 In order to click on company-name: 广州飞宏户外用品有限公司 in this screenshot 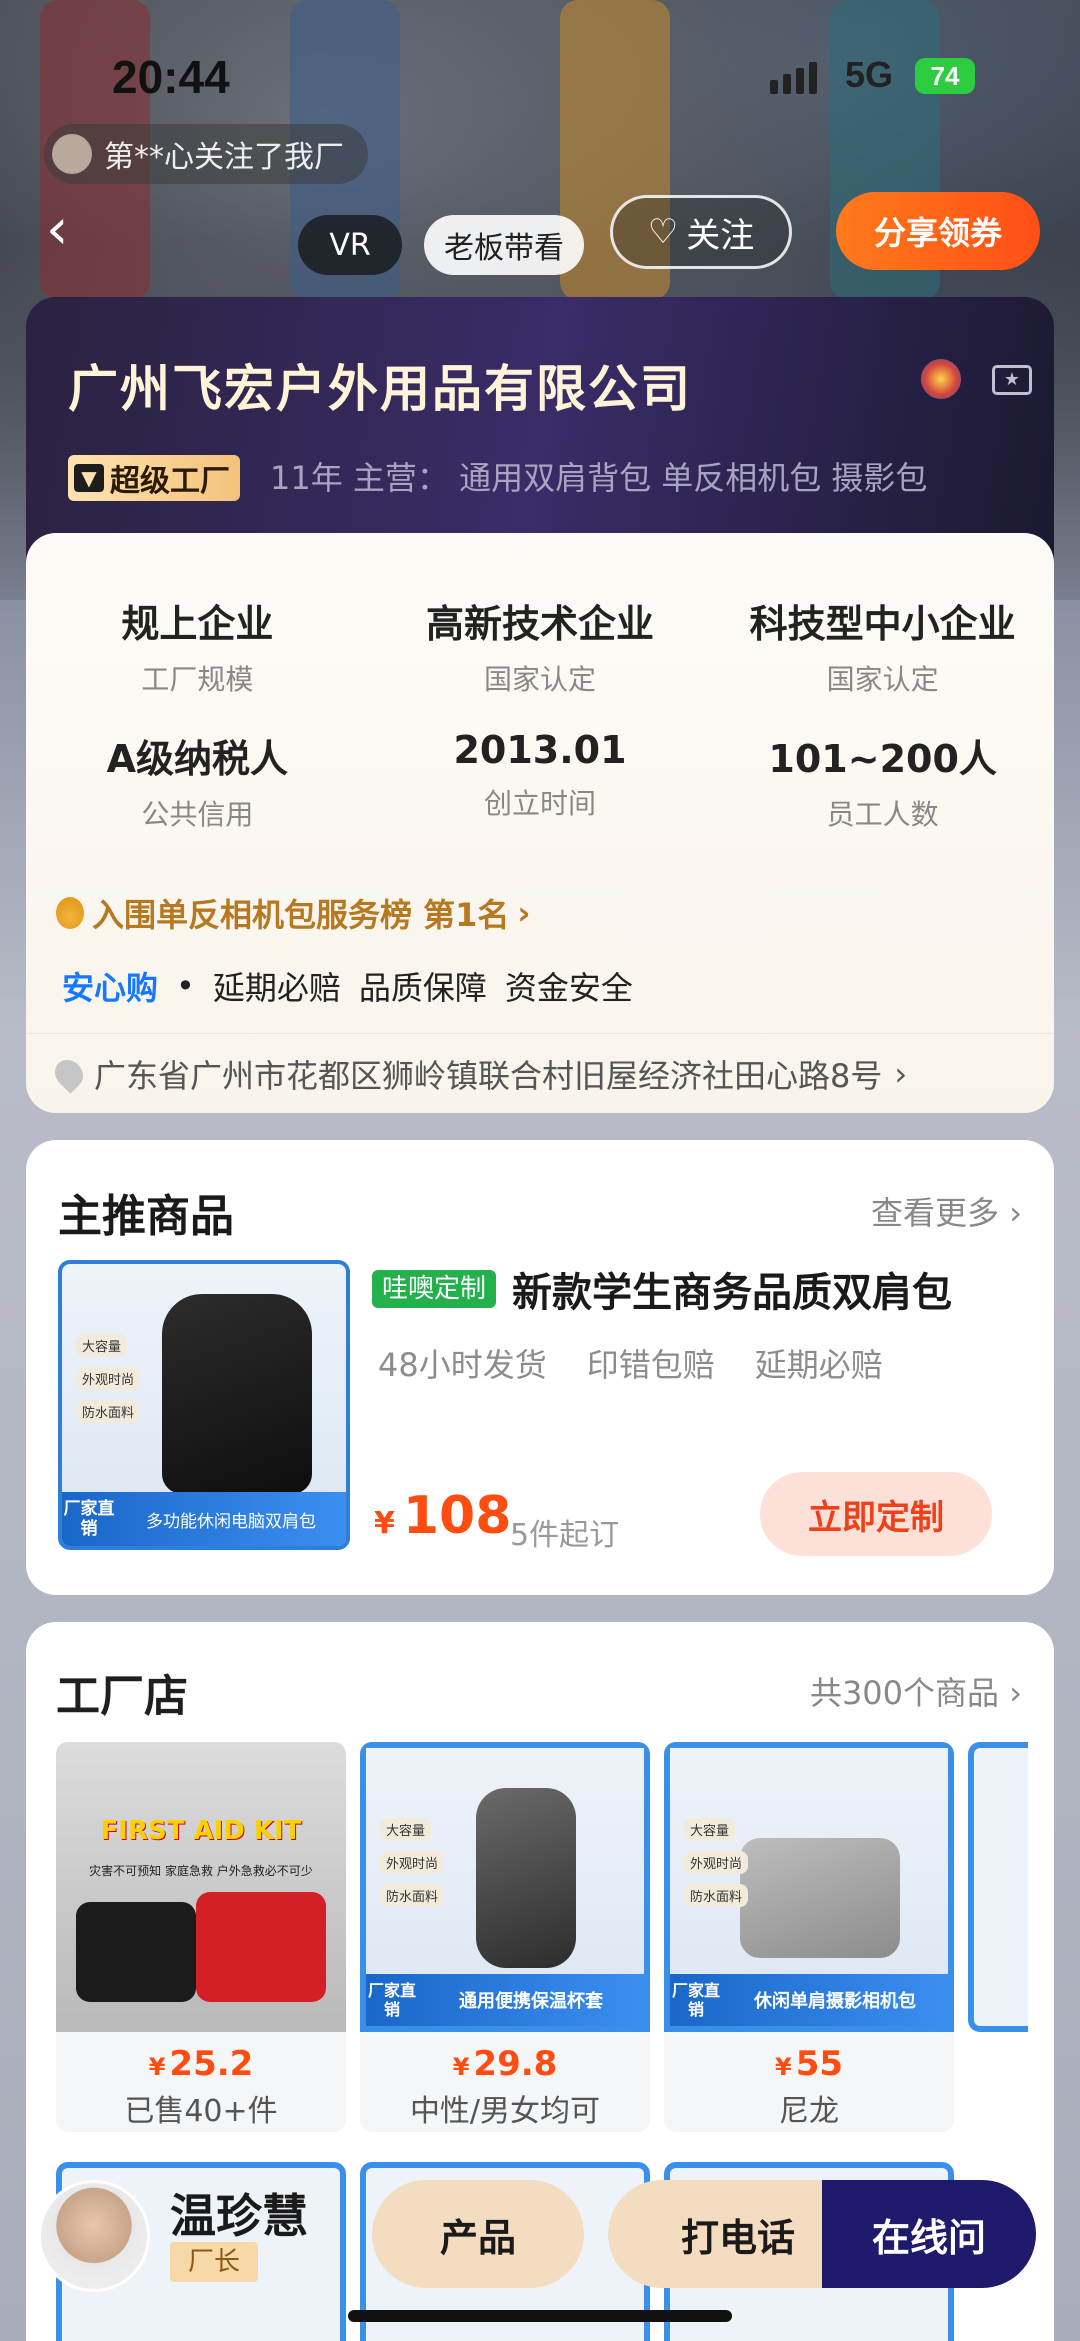, I will do `click(380, 389)`.